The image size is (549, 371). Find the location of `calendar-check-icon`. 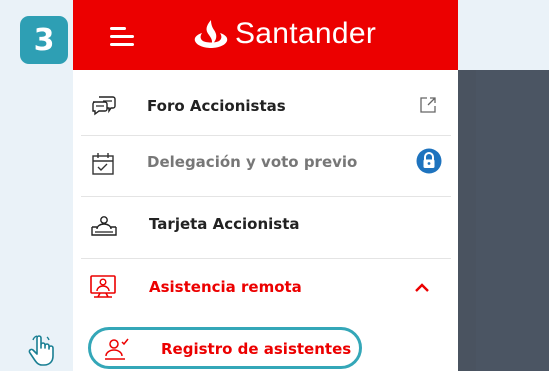

calendar-check-icon is located at coordinates (103, 164).